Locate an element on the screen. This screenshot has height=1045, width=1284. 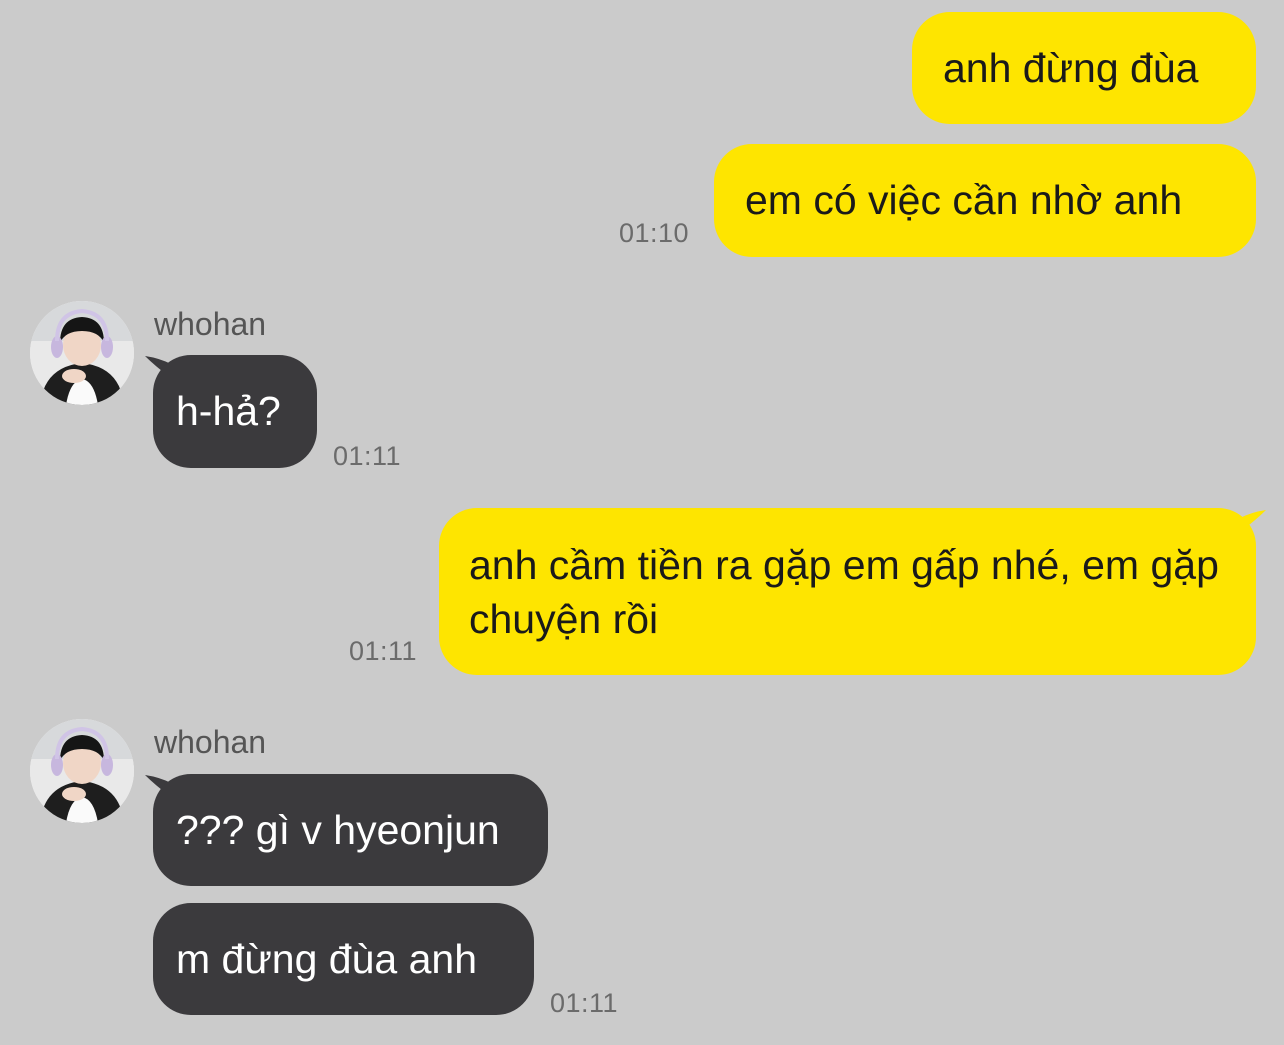
my-message-bubble: em có việc cần nhờ anh is located at coordinates (985, 200).